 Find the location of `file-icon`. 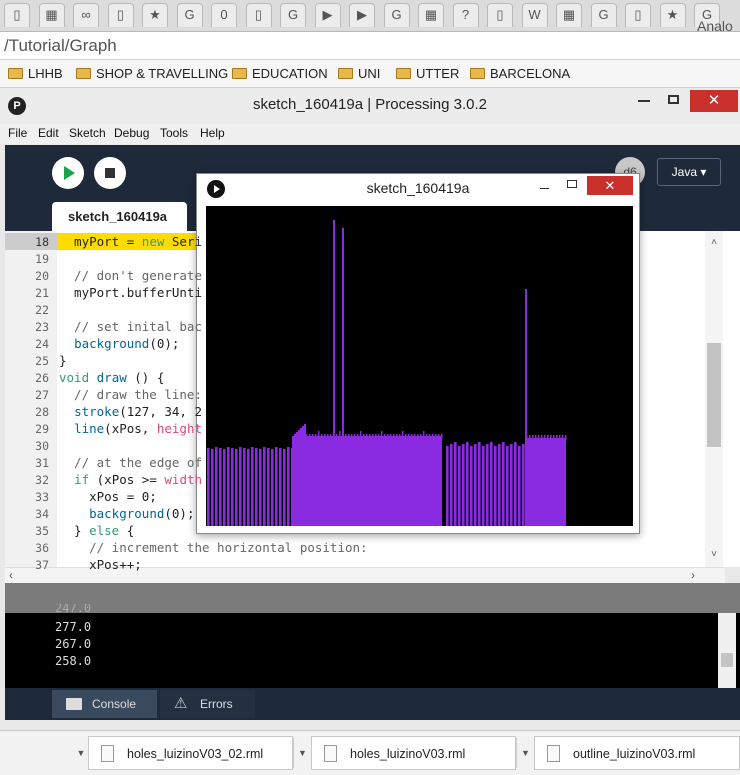

file-icon is located at coordinates (107, 753).